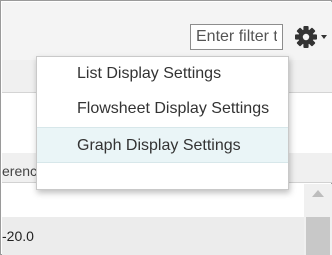 Image resolution: width=332 pixels, height=255 pixels. What do you see at coordinates (153, 236) in the screenshot?
I see `table-row: -20.0` at bounding box center [153, 236].